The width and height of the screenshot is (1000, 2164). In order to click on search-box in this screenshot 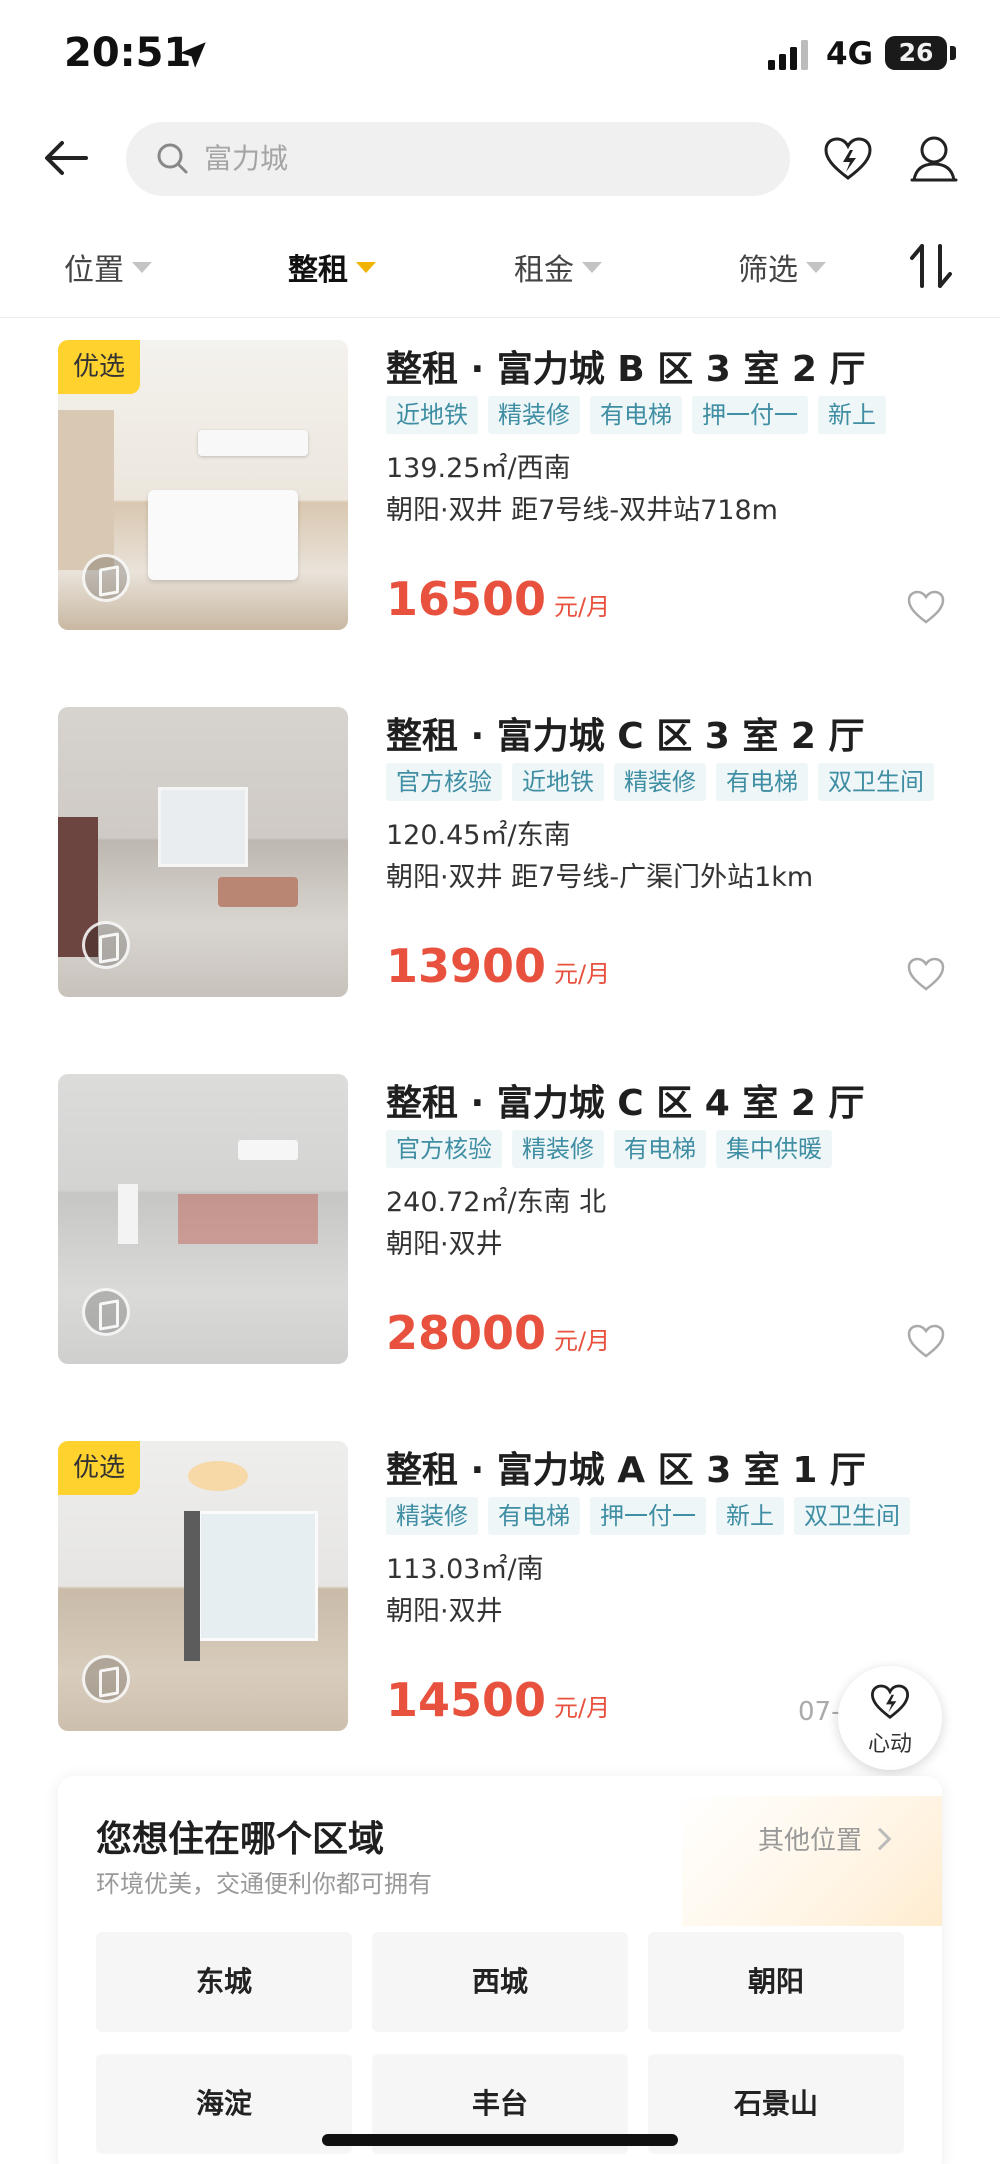, I will do `click(458, 159)`.